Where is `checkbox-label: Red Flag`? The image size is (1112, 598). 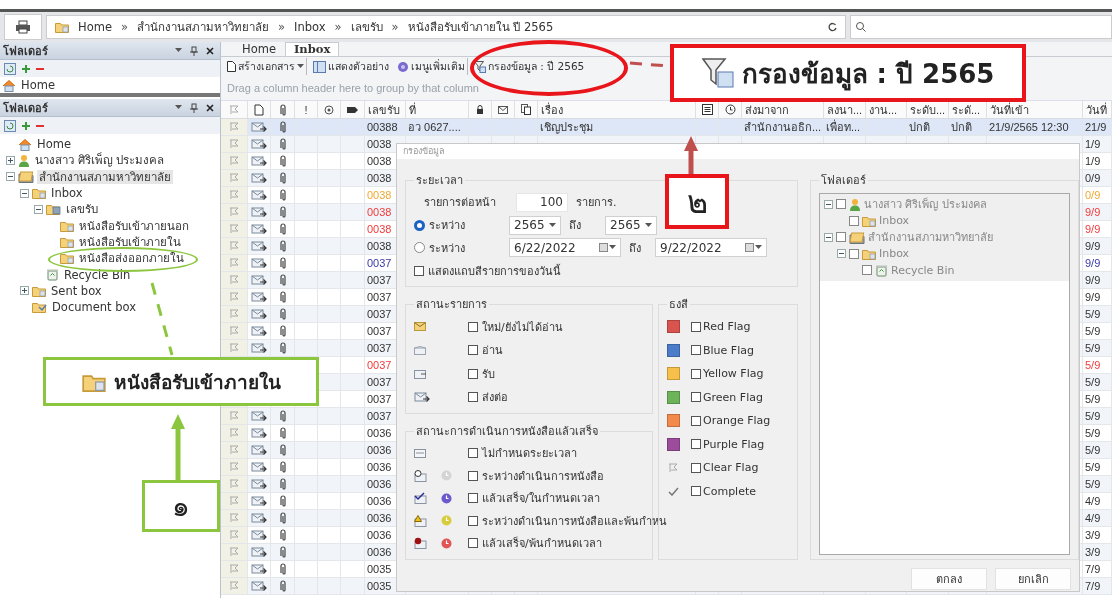 checkbox-label: Red Flag is located at coordinates (727, 327).